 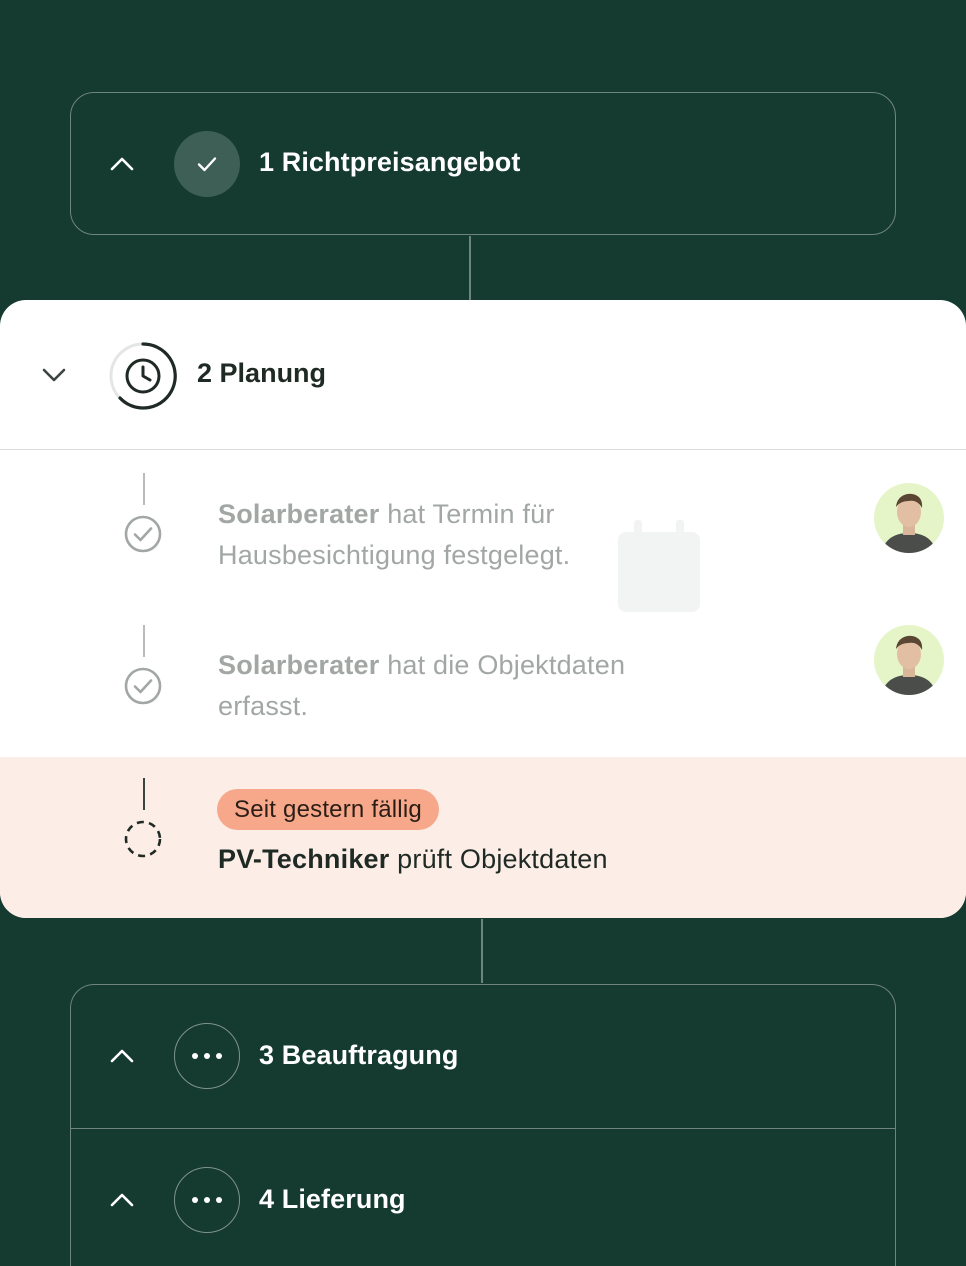 I want to click on stage-title: 4 Lieferung, so click(x=332, y=1199).